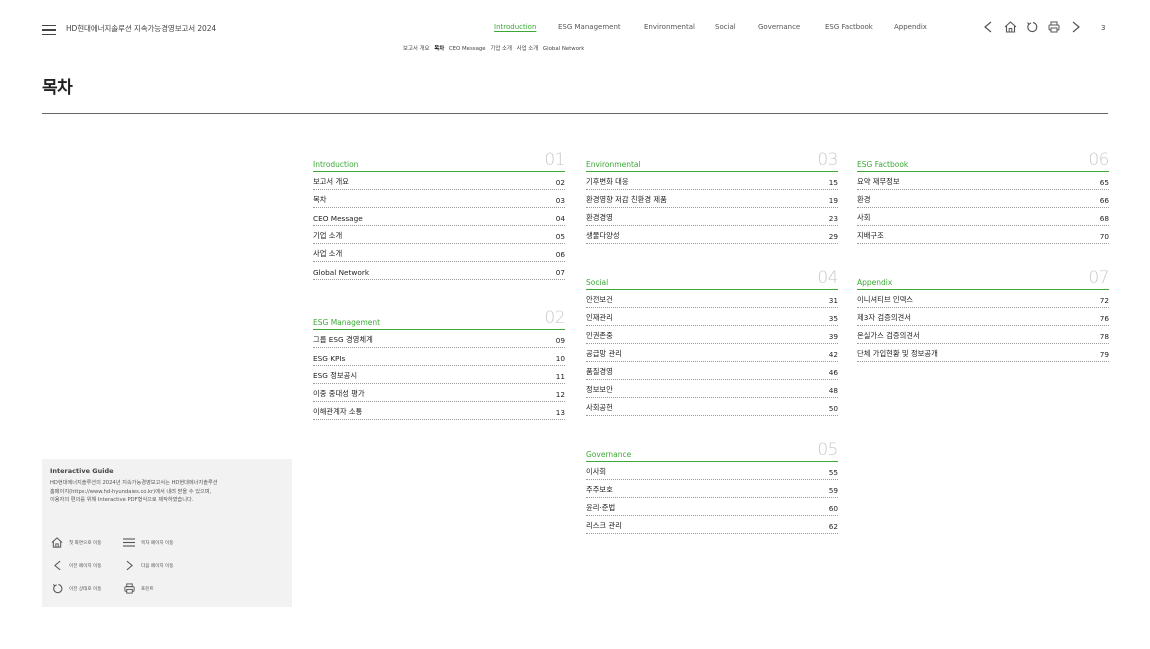  Describe the element at coordinates (779, 27) in the screenshot. I see `nav-governance: Governance` at that location.